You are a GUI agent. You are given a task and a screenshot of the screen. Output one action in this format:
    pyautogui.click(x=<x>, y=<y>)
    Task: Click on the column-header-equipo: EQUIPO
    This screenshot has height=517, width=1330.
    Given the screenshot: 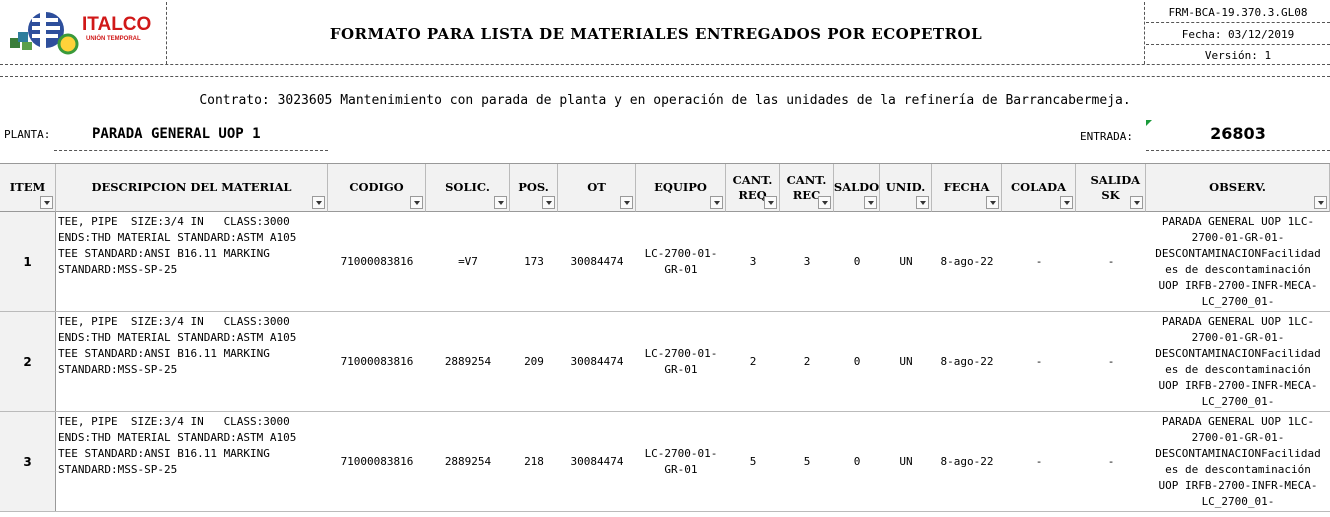 What is the action you would take?
    pyautogui.click(x=681, y=188)
    